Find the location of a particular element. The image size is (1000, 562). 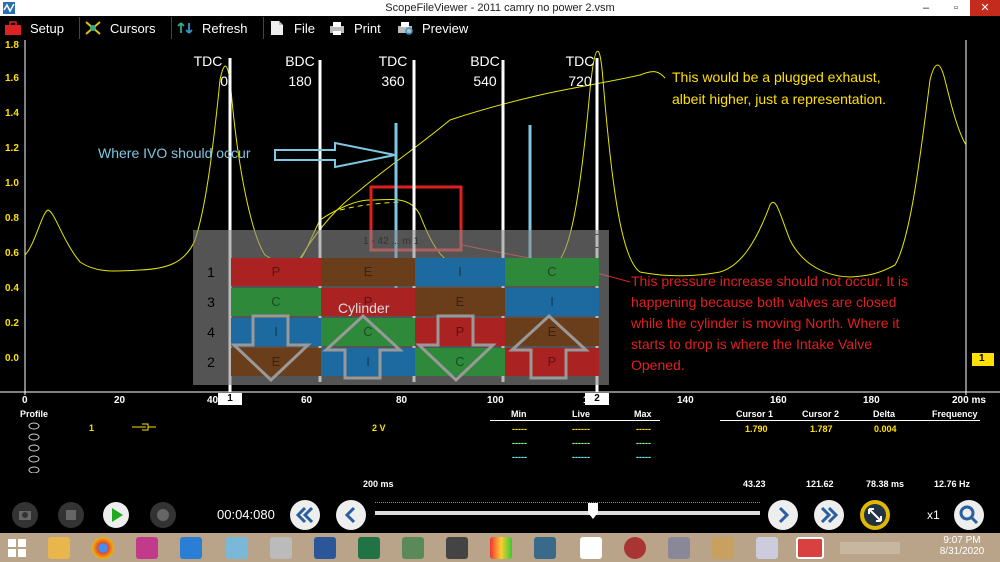

windows-start-icon is located at coordinates (17, 548).